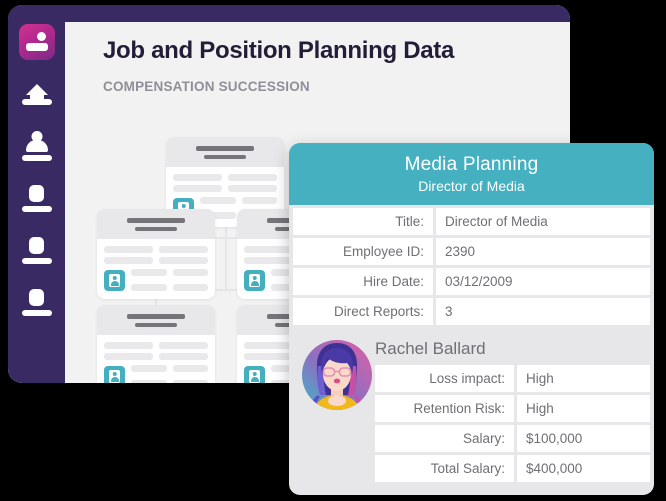 The width and height of the screenshot is (666, 501). I want to click on home-icon, so click(36, 94).